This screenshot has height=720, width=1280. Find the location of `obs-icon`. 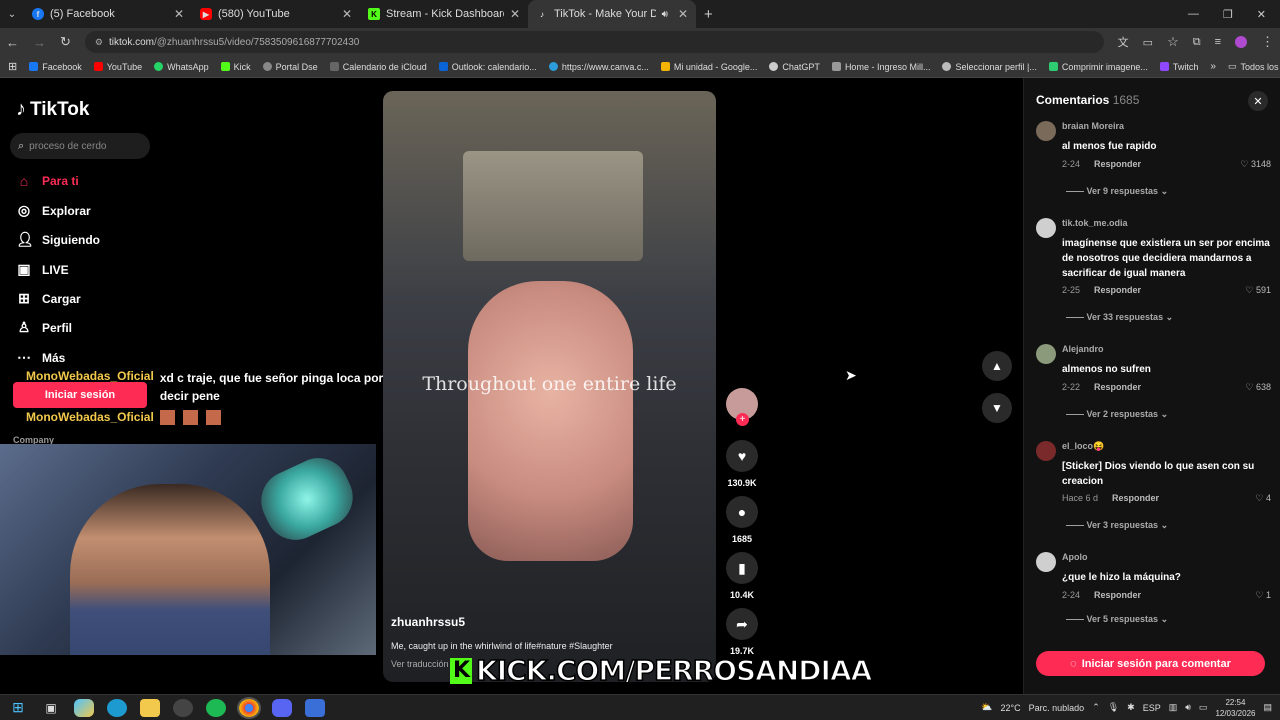

obs-icon is located at coordinates (183, 707).